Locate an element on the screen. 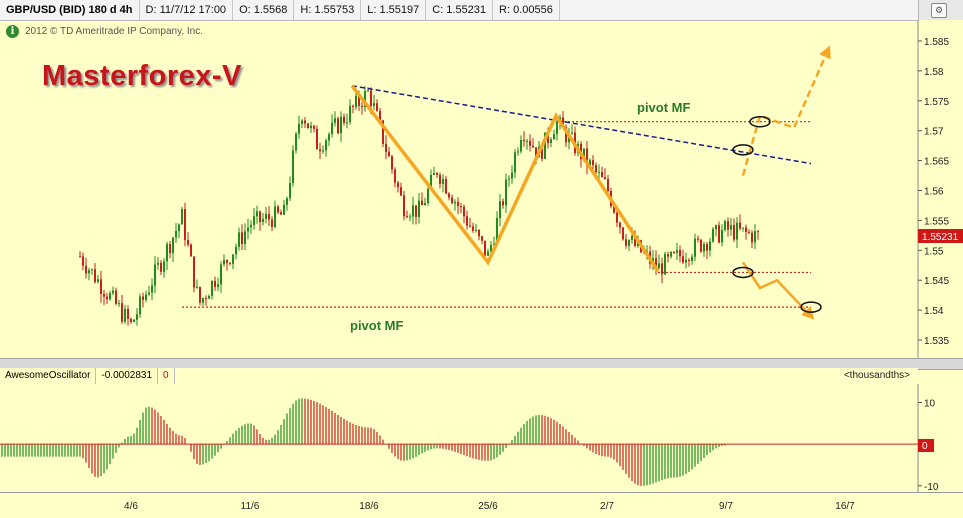 The image size is (963, 518). osc-tick-label: 10 is located at coordinates (930, 404).